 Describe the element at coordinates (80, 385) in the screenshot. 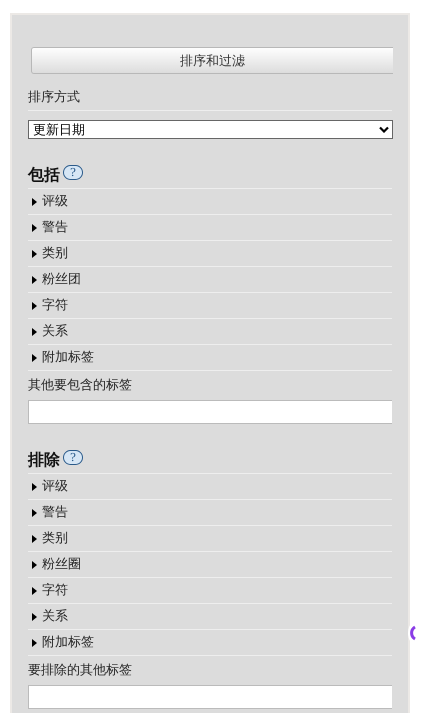

I see `tags-label: 其他要包含的标签` at that location.